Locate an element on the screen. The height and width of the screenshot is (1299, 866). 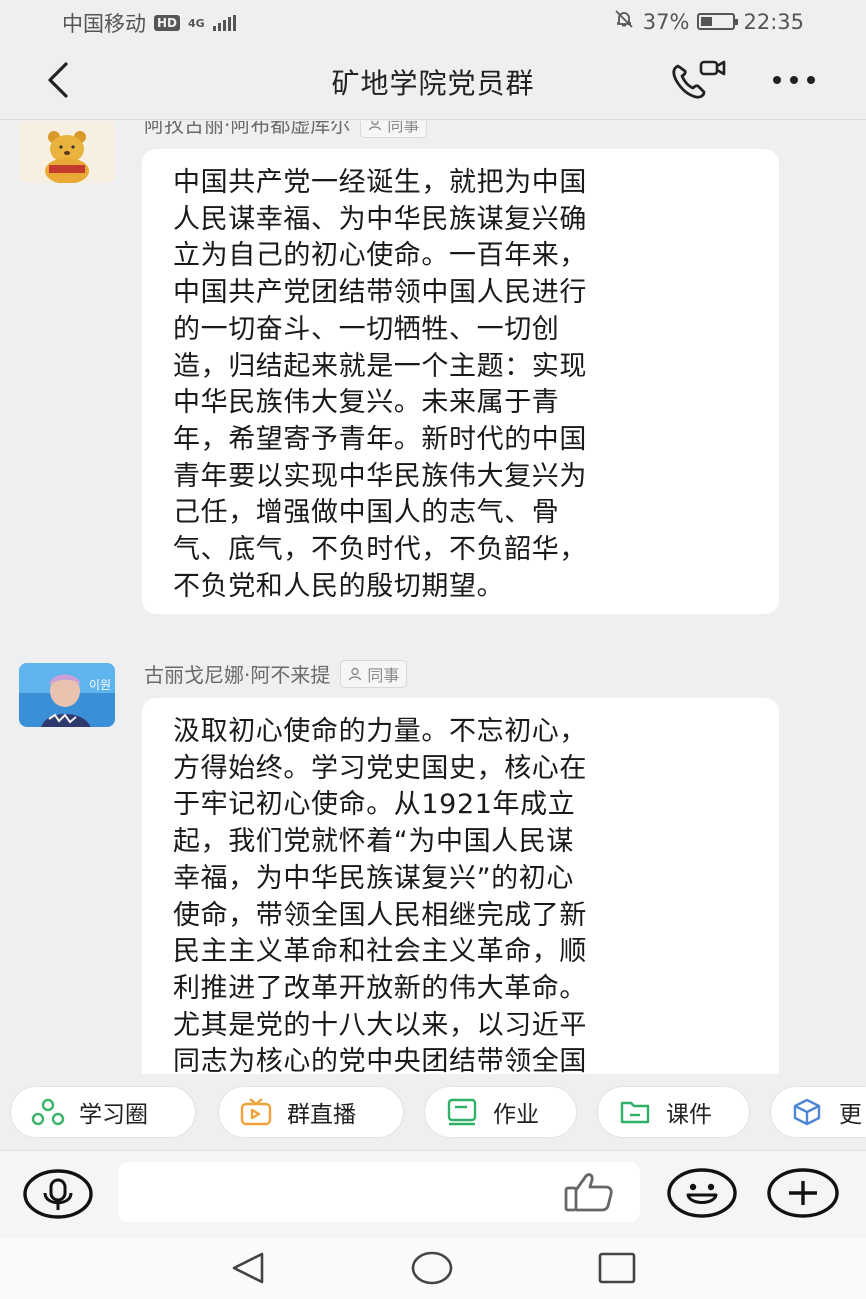
smiley-icon is located at coordinates (702, 1193).